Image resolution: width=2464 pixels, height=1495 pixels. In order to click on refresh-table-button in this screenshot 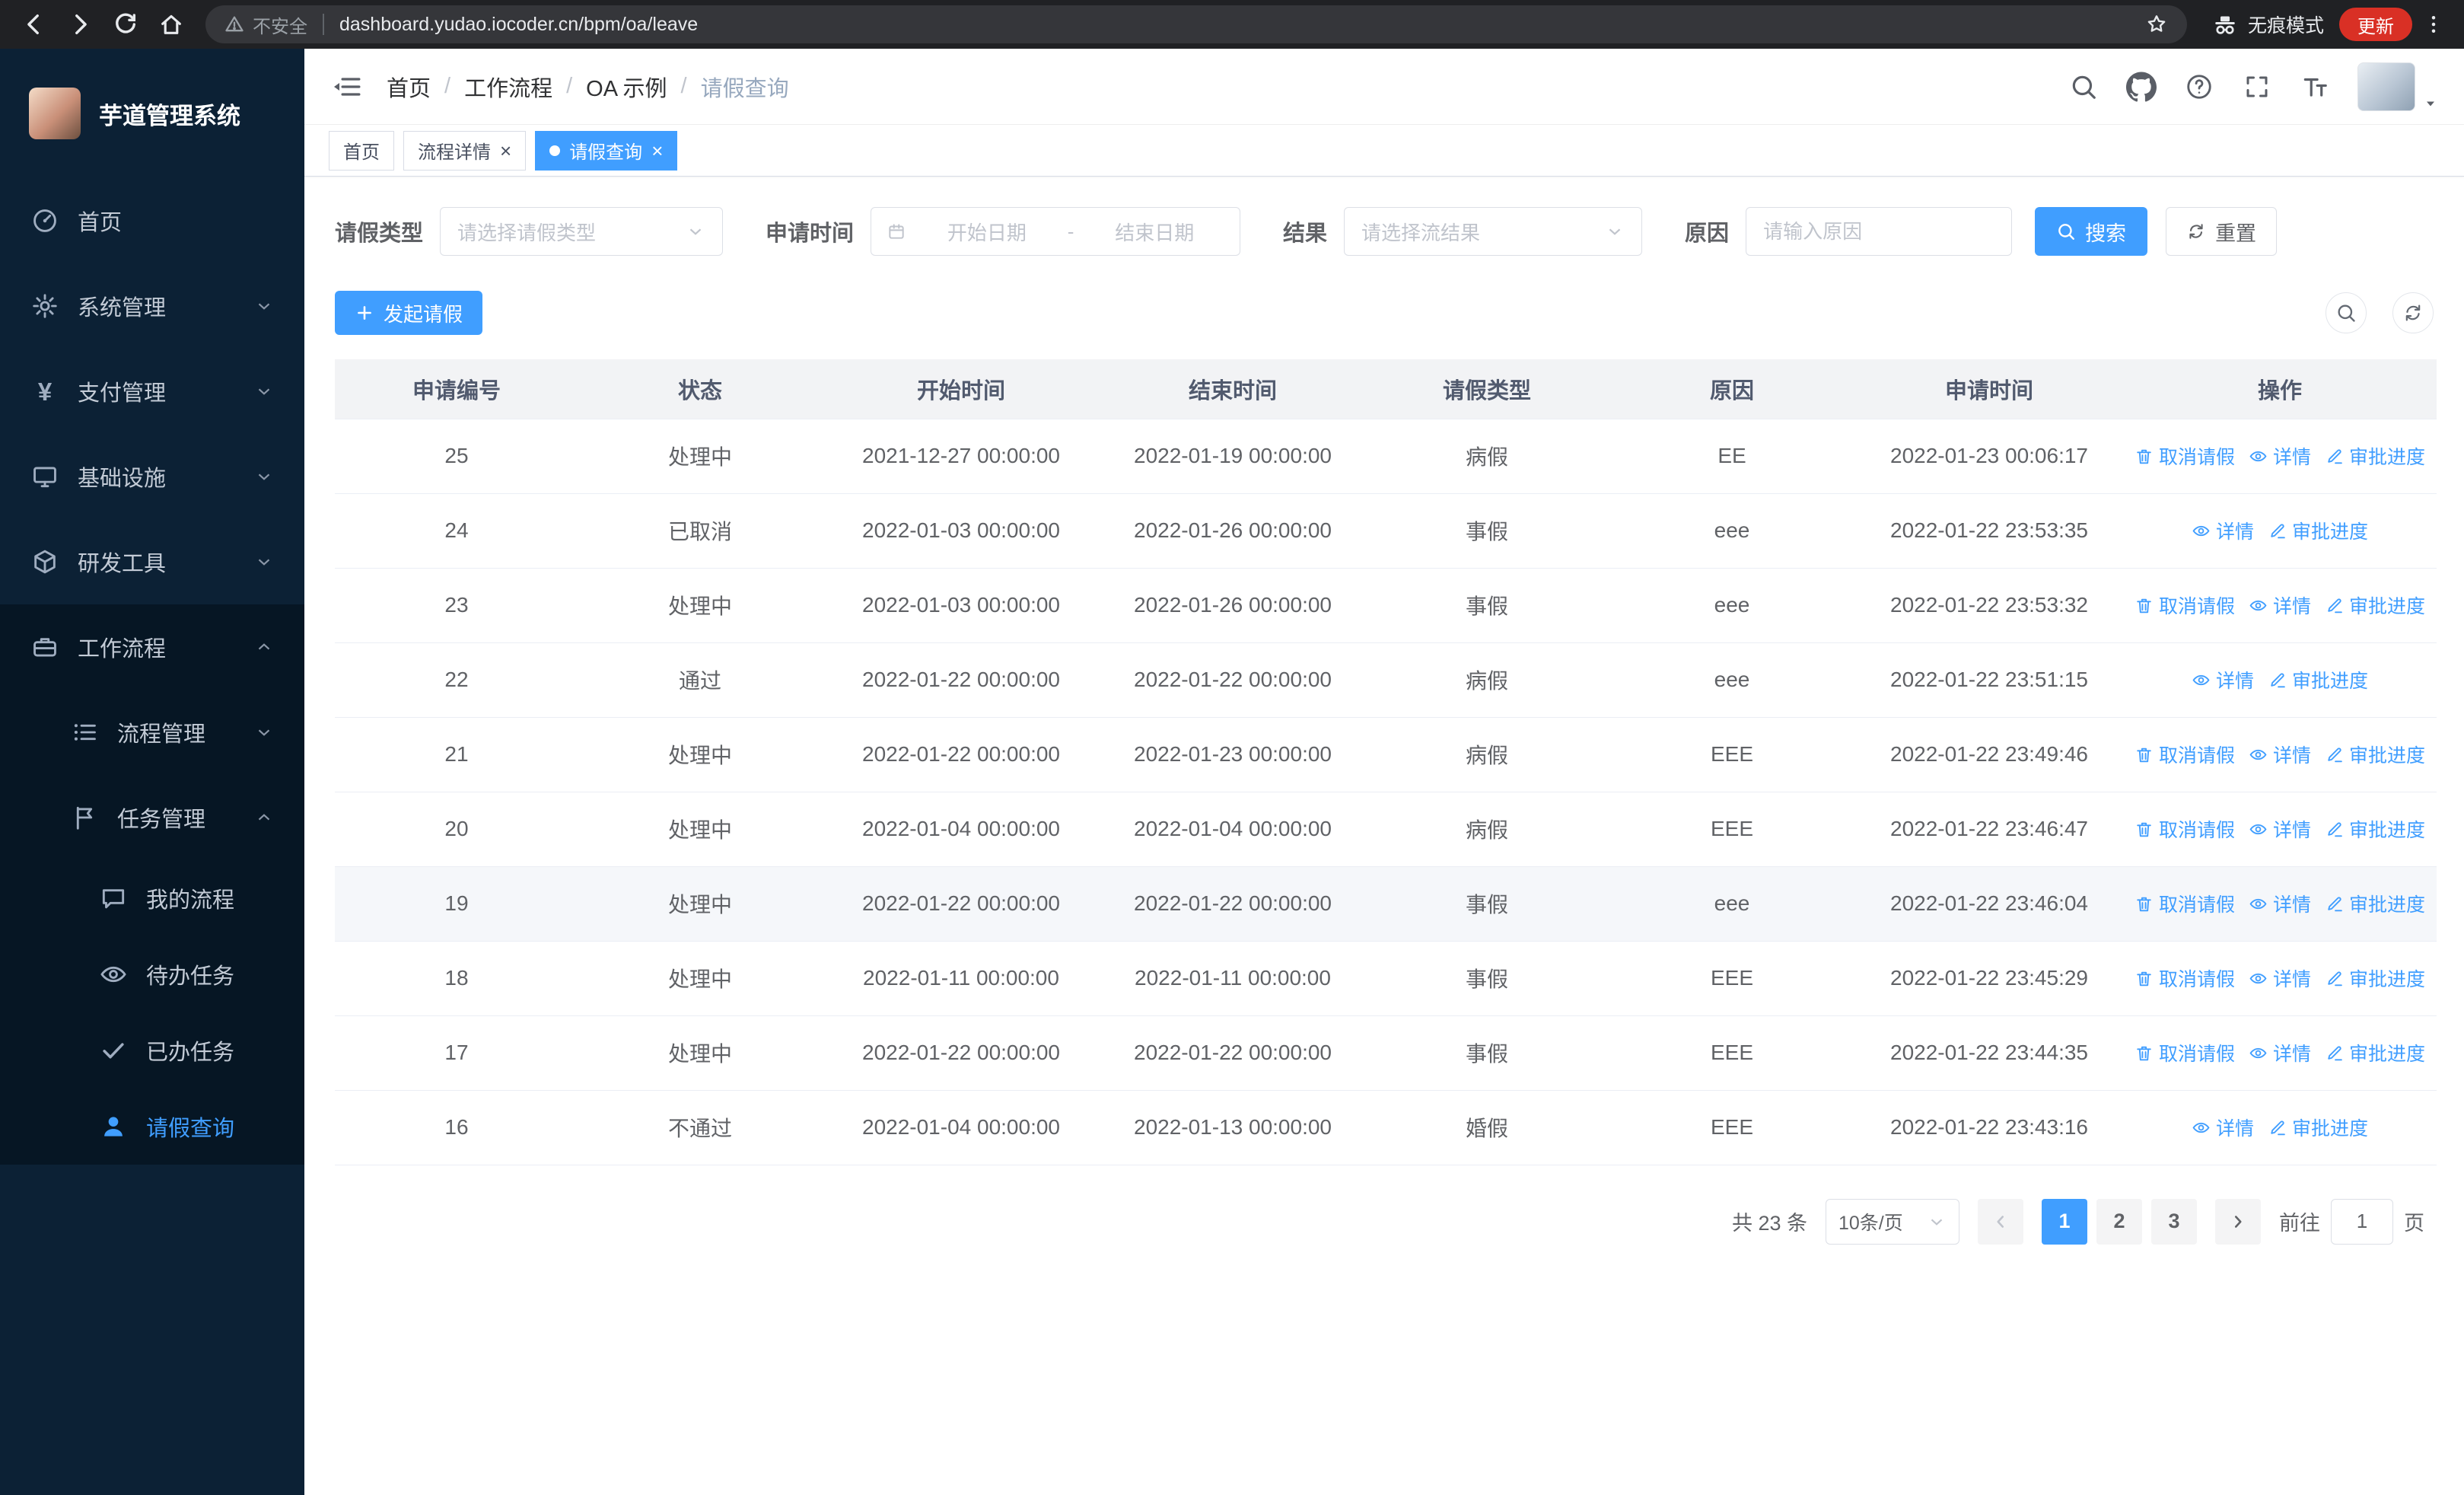, I will do `click(2413, 313)`.